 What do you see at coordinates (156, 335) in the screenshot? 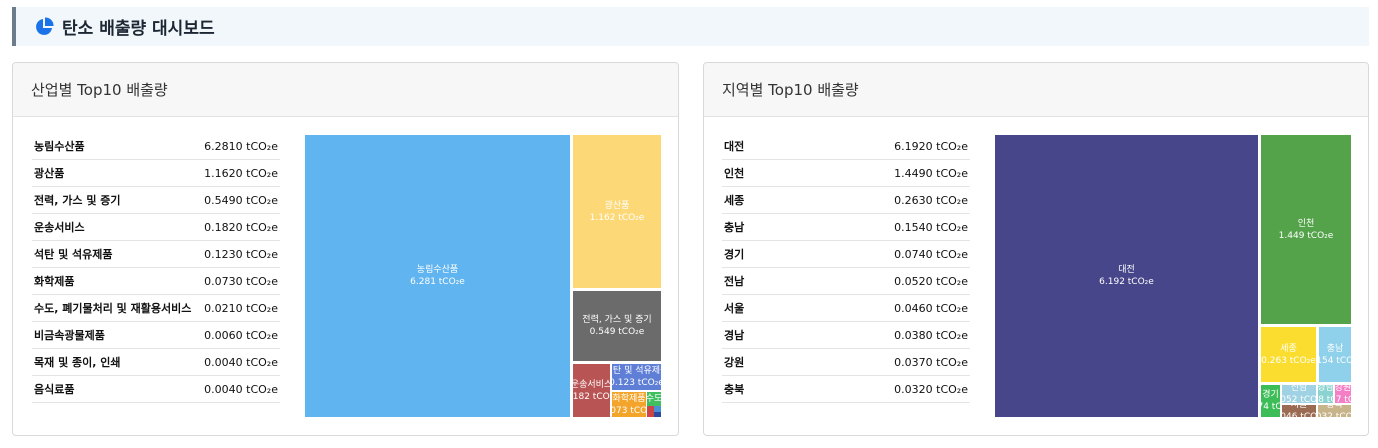
I see `table-row: 비금속광물제품 0.0060 tCO₂e` at bounding box center [156, 335].